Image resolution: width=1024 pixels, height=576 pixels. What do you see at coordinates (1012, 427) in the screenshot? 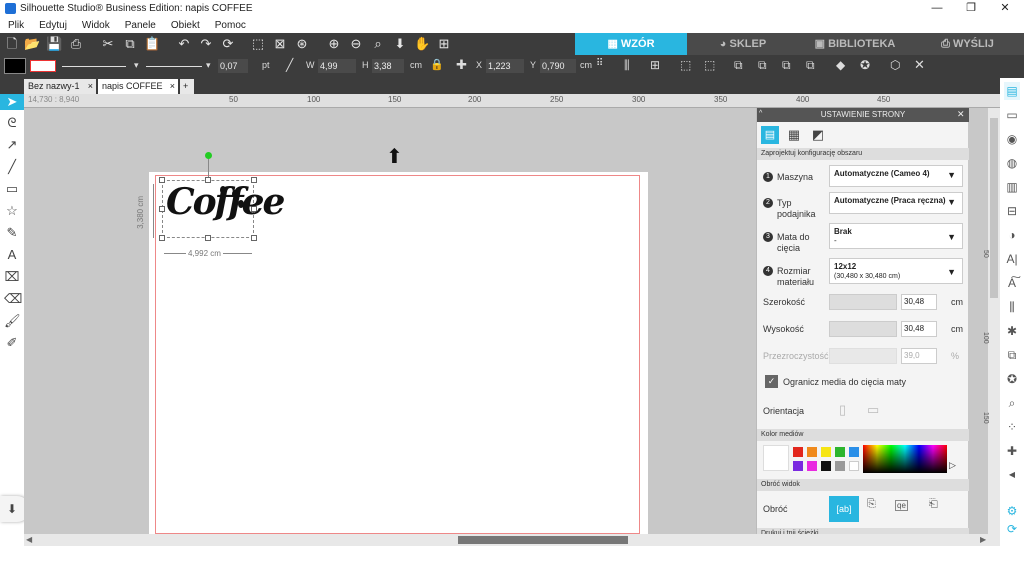
I see `sketch-panel-icon: ⁘` at bounding box center [1012, 427].